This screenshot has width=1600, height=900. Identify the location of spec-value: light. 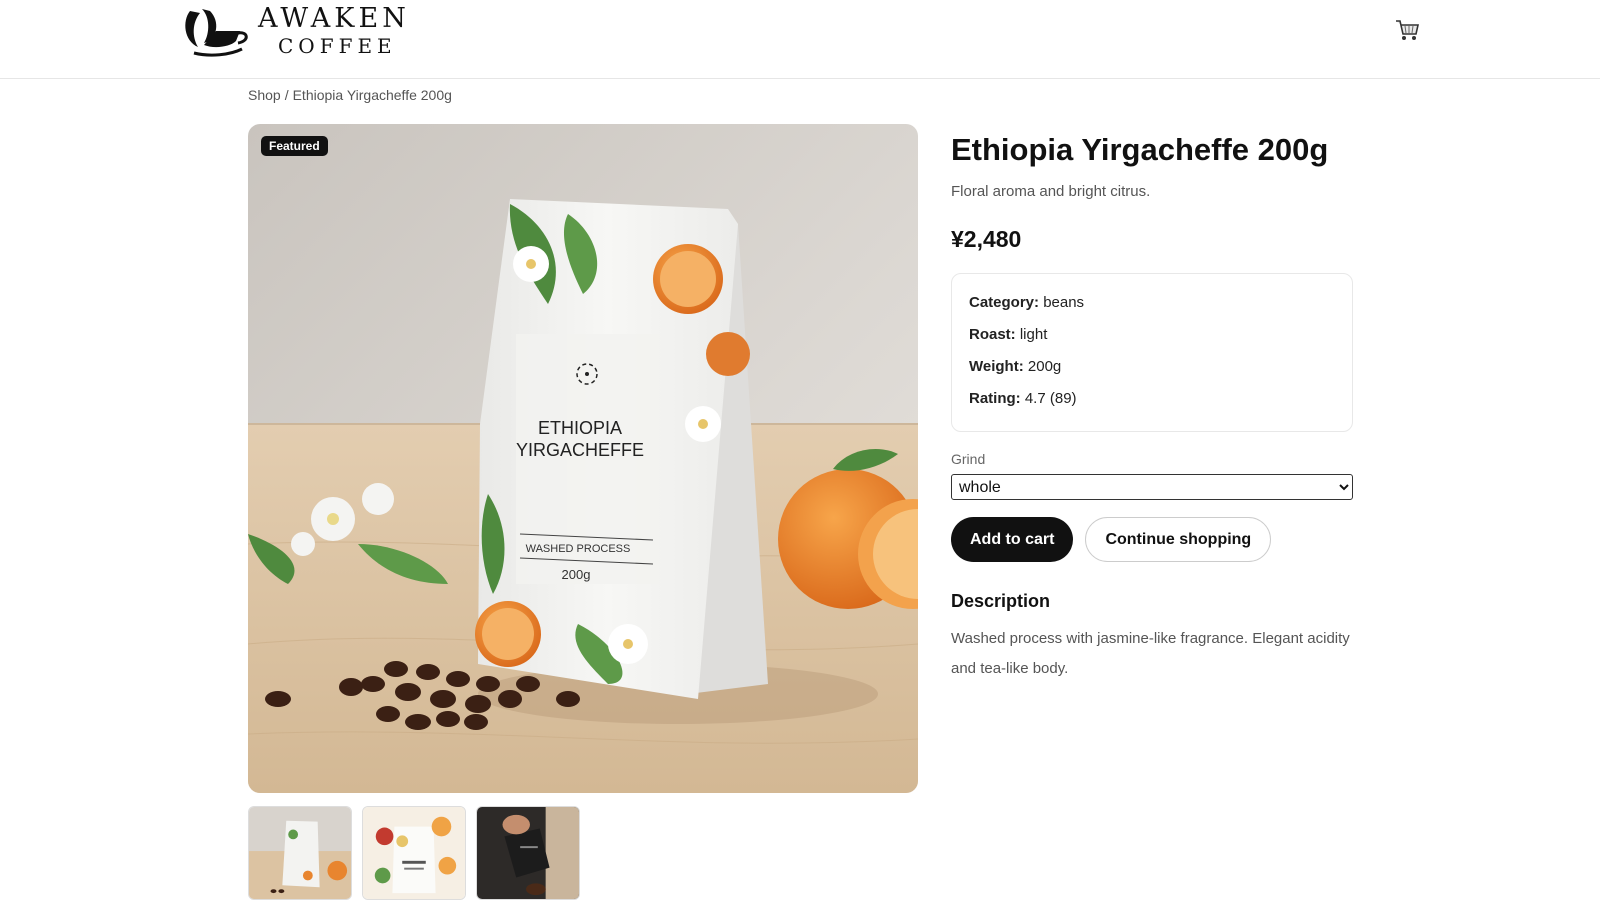
(1033, 334).